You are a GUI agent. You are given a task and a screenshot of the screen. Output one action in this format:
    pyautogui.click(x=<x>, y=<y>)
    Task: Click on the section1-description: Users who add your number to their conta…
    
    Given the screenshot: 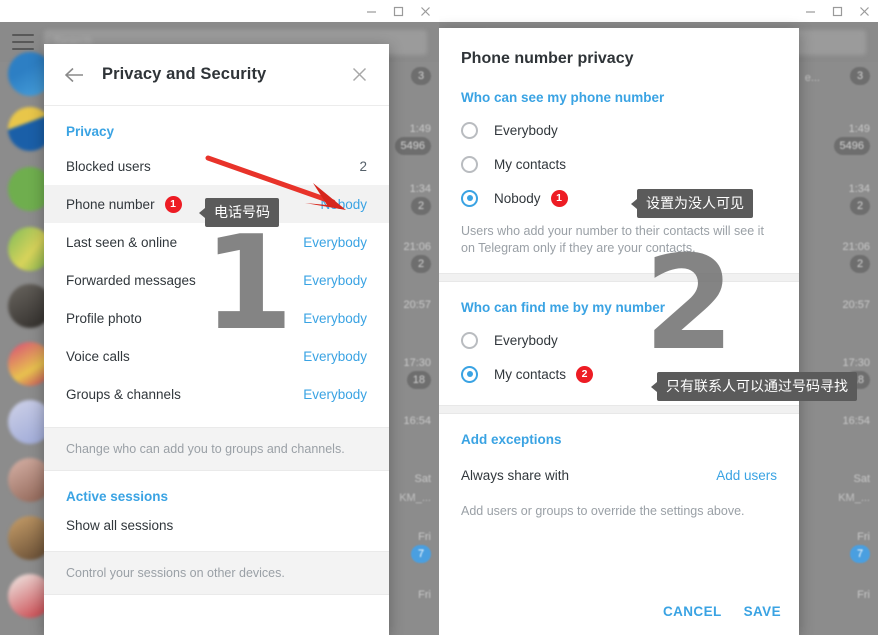 What is the action you would take?
    pyautogui.click(x=612, y=239)
    